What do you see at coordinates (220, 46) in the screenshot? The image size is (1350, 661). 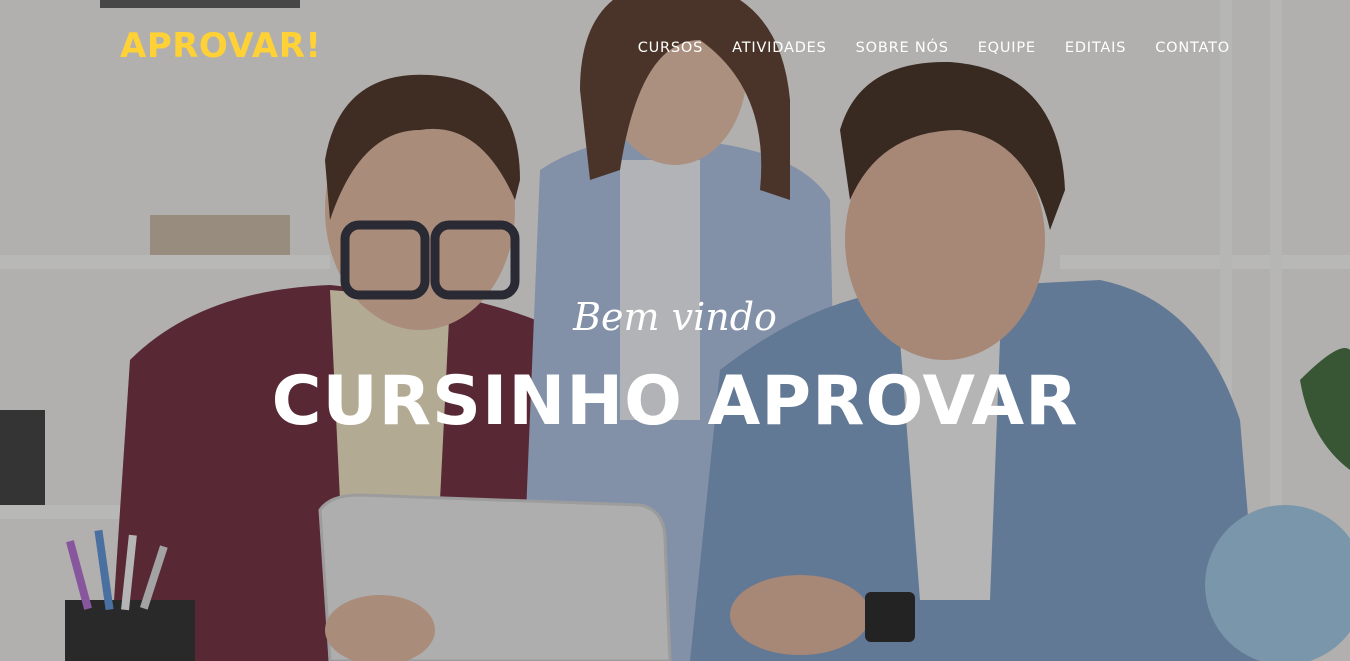 I see `brand-logo-link: APROVAR!` at bounding box center [220, 46].